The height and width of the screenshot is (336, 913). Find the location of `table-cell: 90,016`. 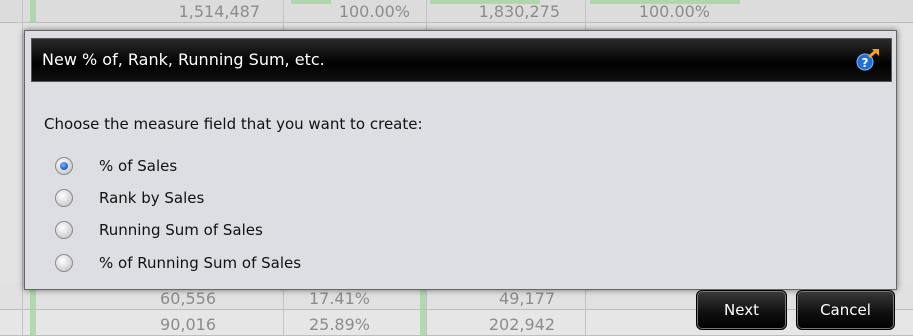

table-cell: 90,016 is located at coordinates (188, 324).